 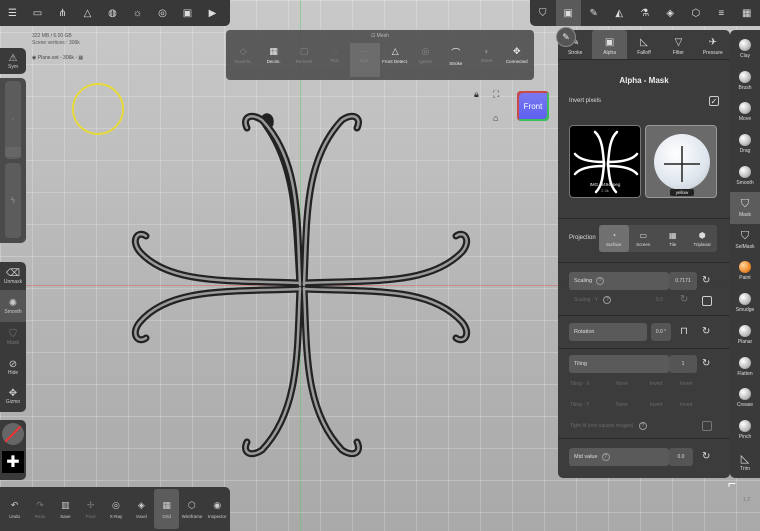 I want to click on lock-icon: ⊓, so click(x=684, y=331).